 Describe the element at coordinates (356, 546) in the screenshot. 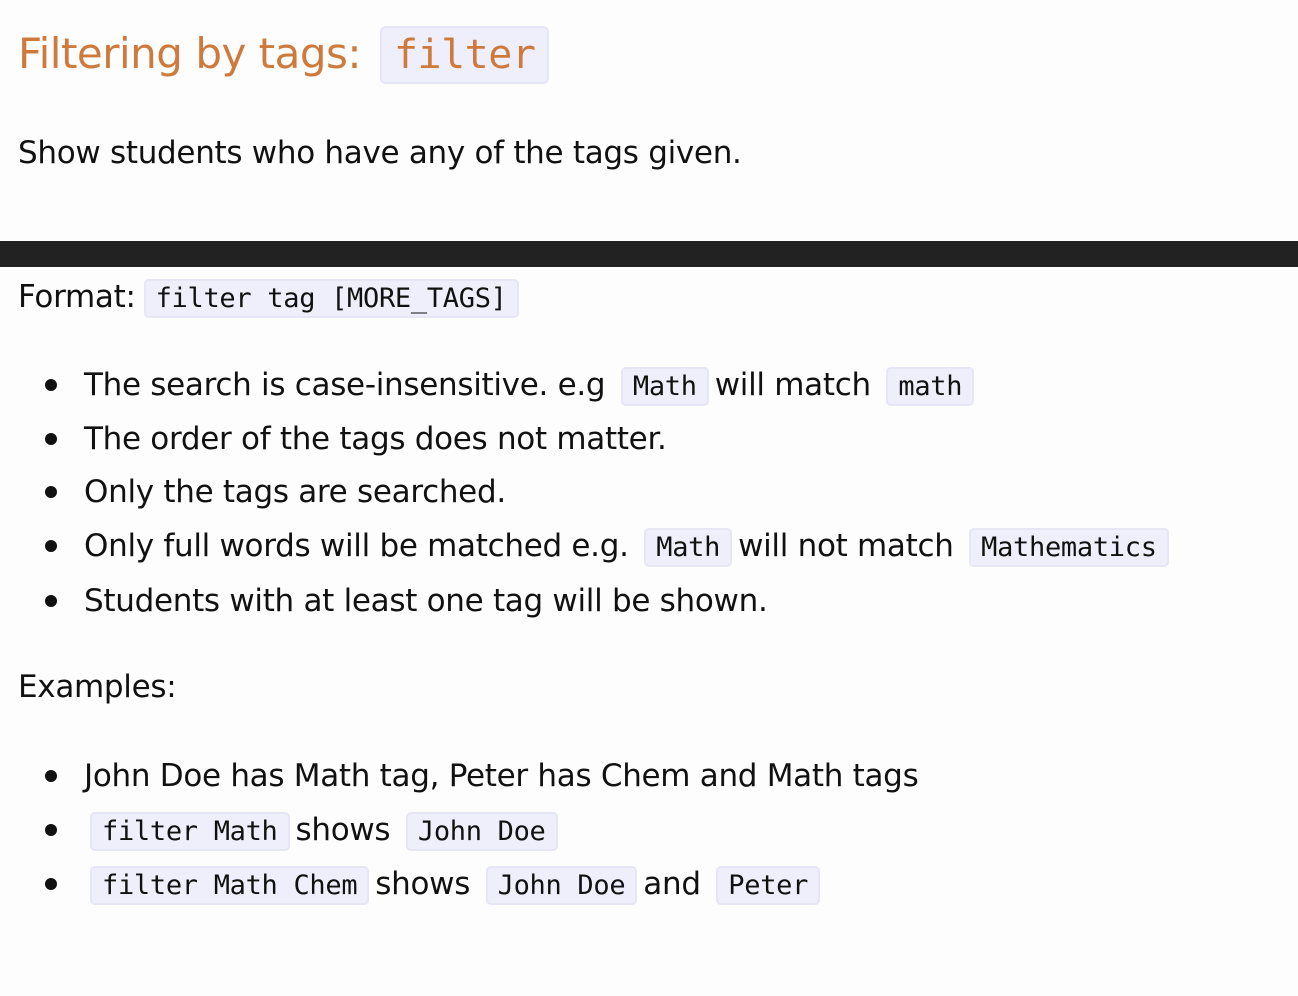

I see `note-text: Only full words will be matched e.g.` at that location.